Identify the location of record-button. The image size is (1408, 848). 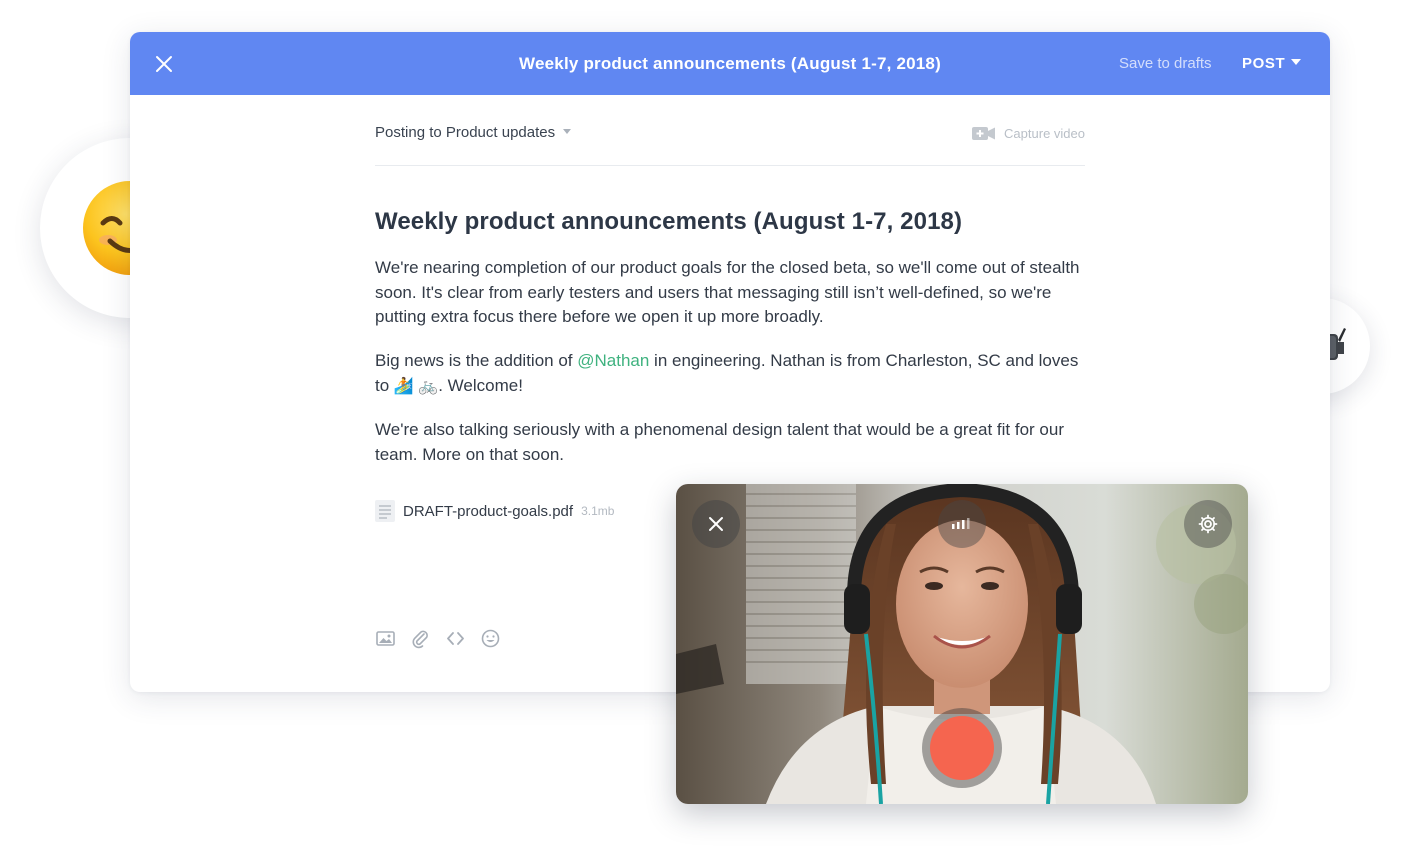
(962, 748).